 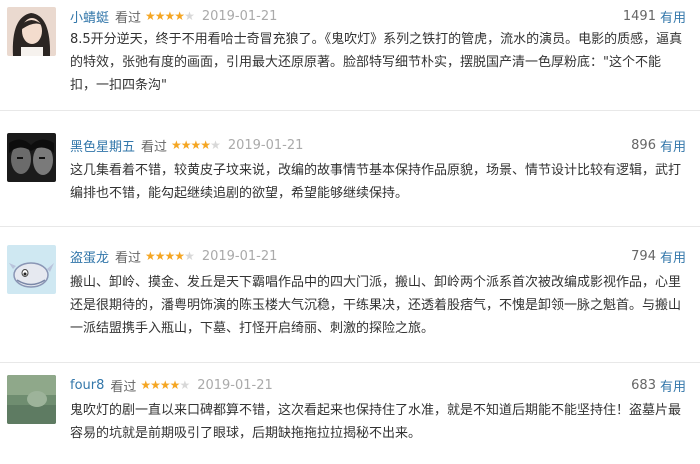 I want to click on vote-area: 794 有用, so click(x=658, y=256).